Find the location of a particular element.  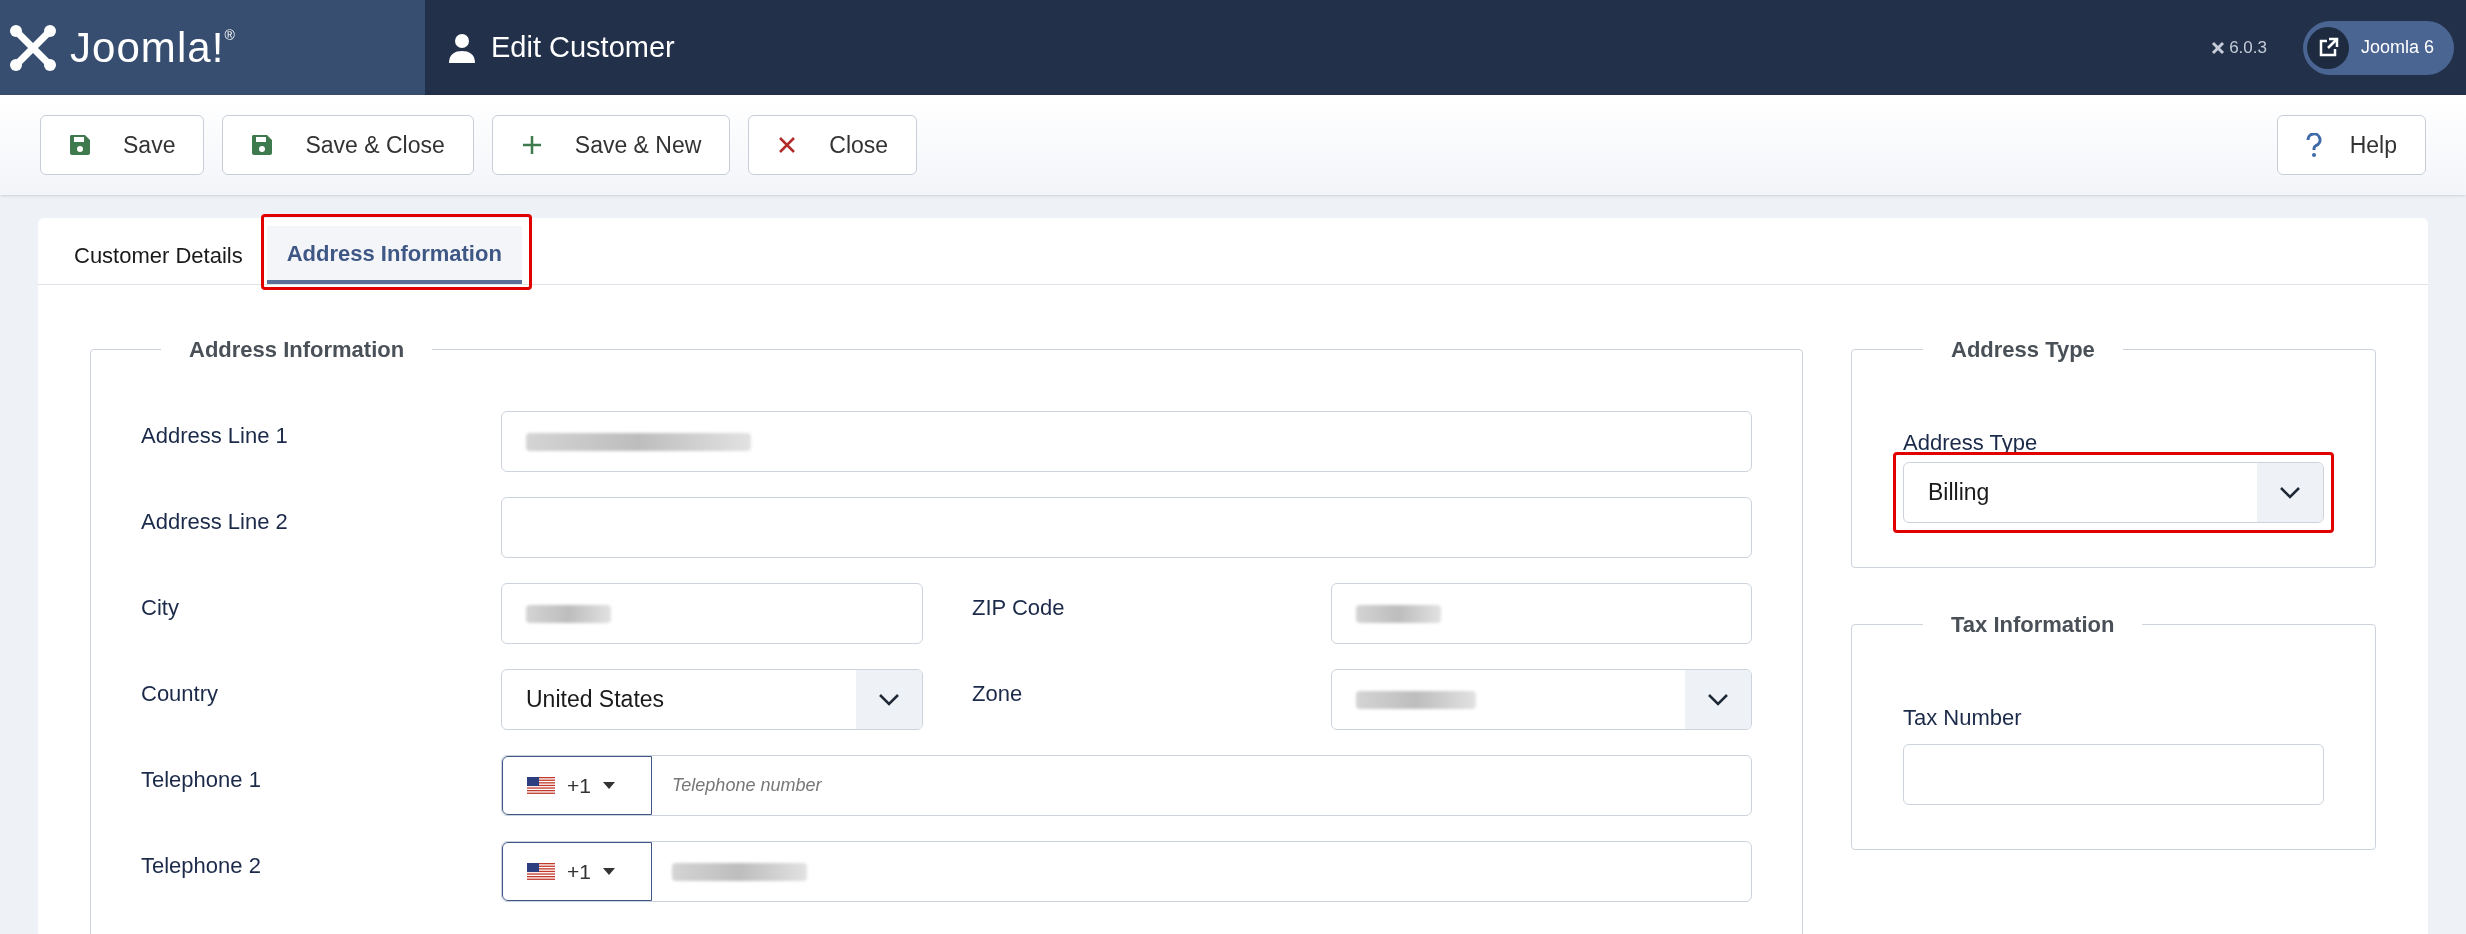

field-label: Address Line 2 is located at coordinates (215, 522).